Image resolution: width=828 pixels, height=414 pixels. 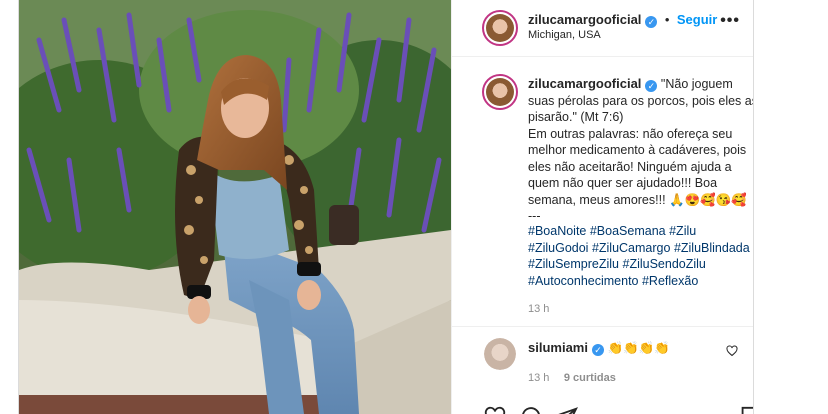 I want to click on caption-author-avatar, so click(x=500, y=92).